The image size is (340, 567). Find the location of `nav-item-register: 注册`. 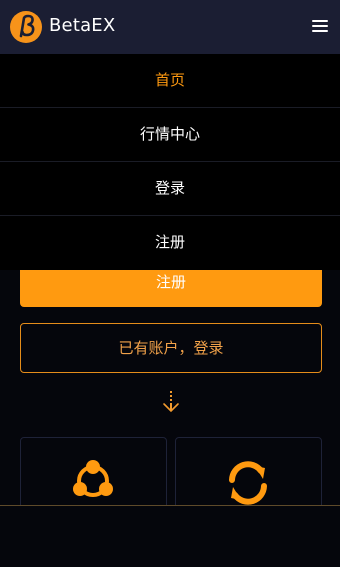

nav-item-register: 注册 is located at coordinates (170, 242).